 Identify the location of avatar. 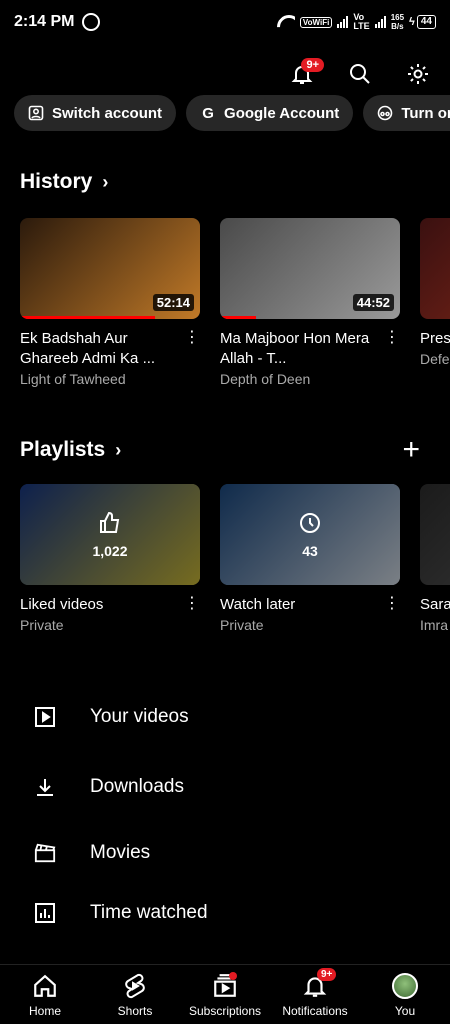
(405, 985).